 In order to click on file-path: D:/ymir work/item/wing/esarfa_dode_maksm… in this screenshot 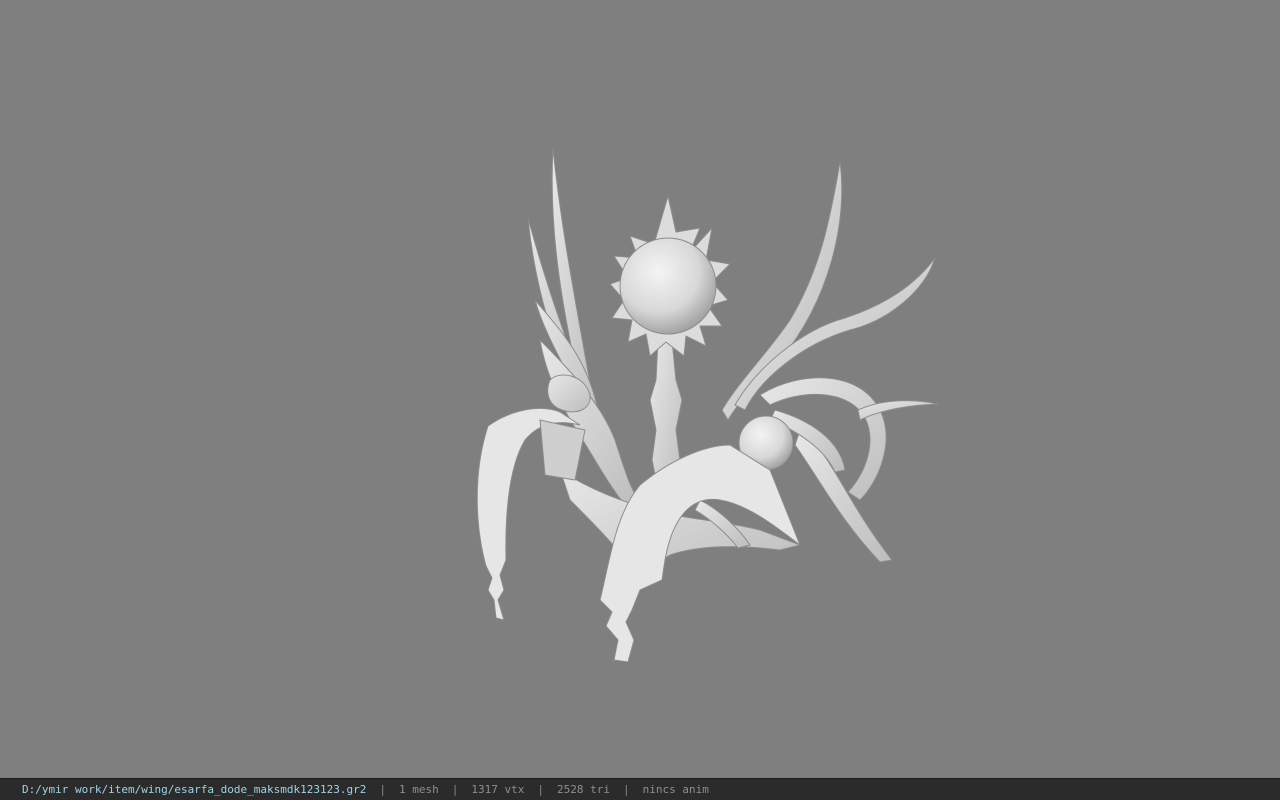, I will do `click(194, 789)`.